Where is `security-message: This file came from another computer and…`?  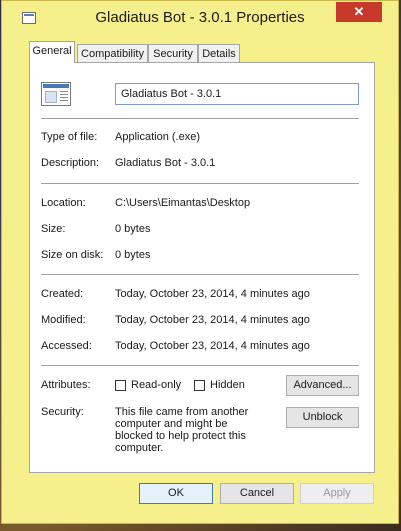 security-message: This file came from another computer and… is located at coordinates (182, 430).